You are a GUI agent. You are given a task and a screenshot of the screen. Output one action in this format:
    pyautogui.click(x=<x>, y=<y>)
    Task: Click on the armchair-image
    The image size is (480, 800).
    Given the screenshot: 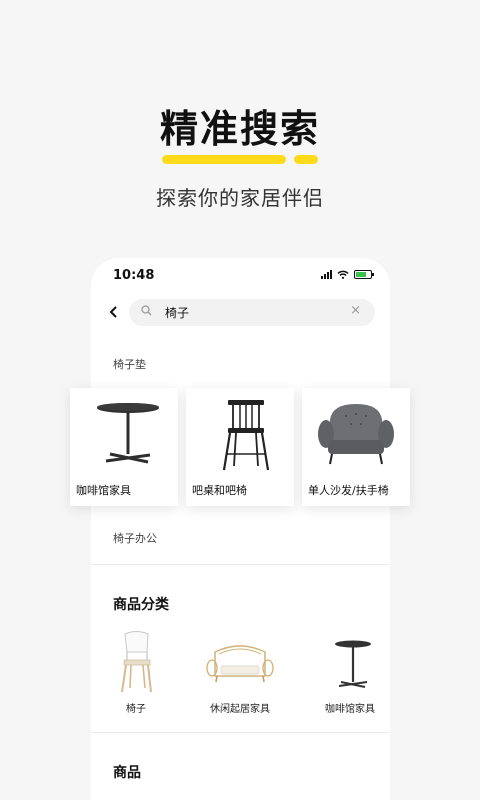 What is the action you would take?
    pyautogui.click(x=356, y=434)
    